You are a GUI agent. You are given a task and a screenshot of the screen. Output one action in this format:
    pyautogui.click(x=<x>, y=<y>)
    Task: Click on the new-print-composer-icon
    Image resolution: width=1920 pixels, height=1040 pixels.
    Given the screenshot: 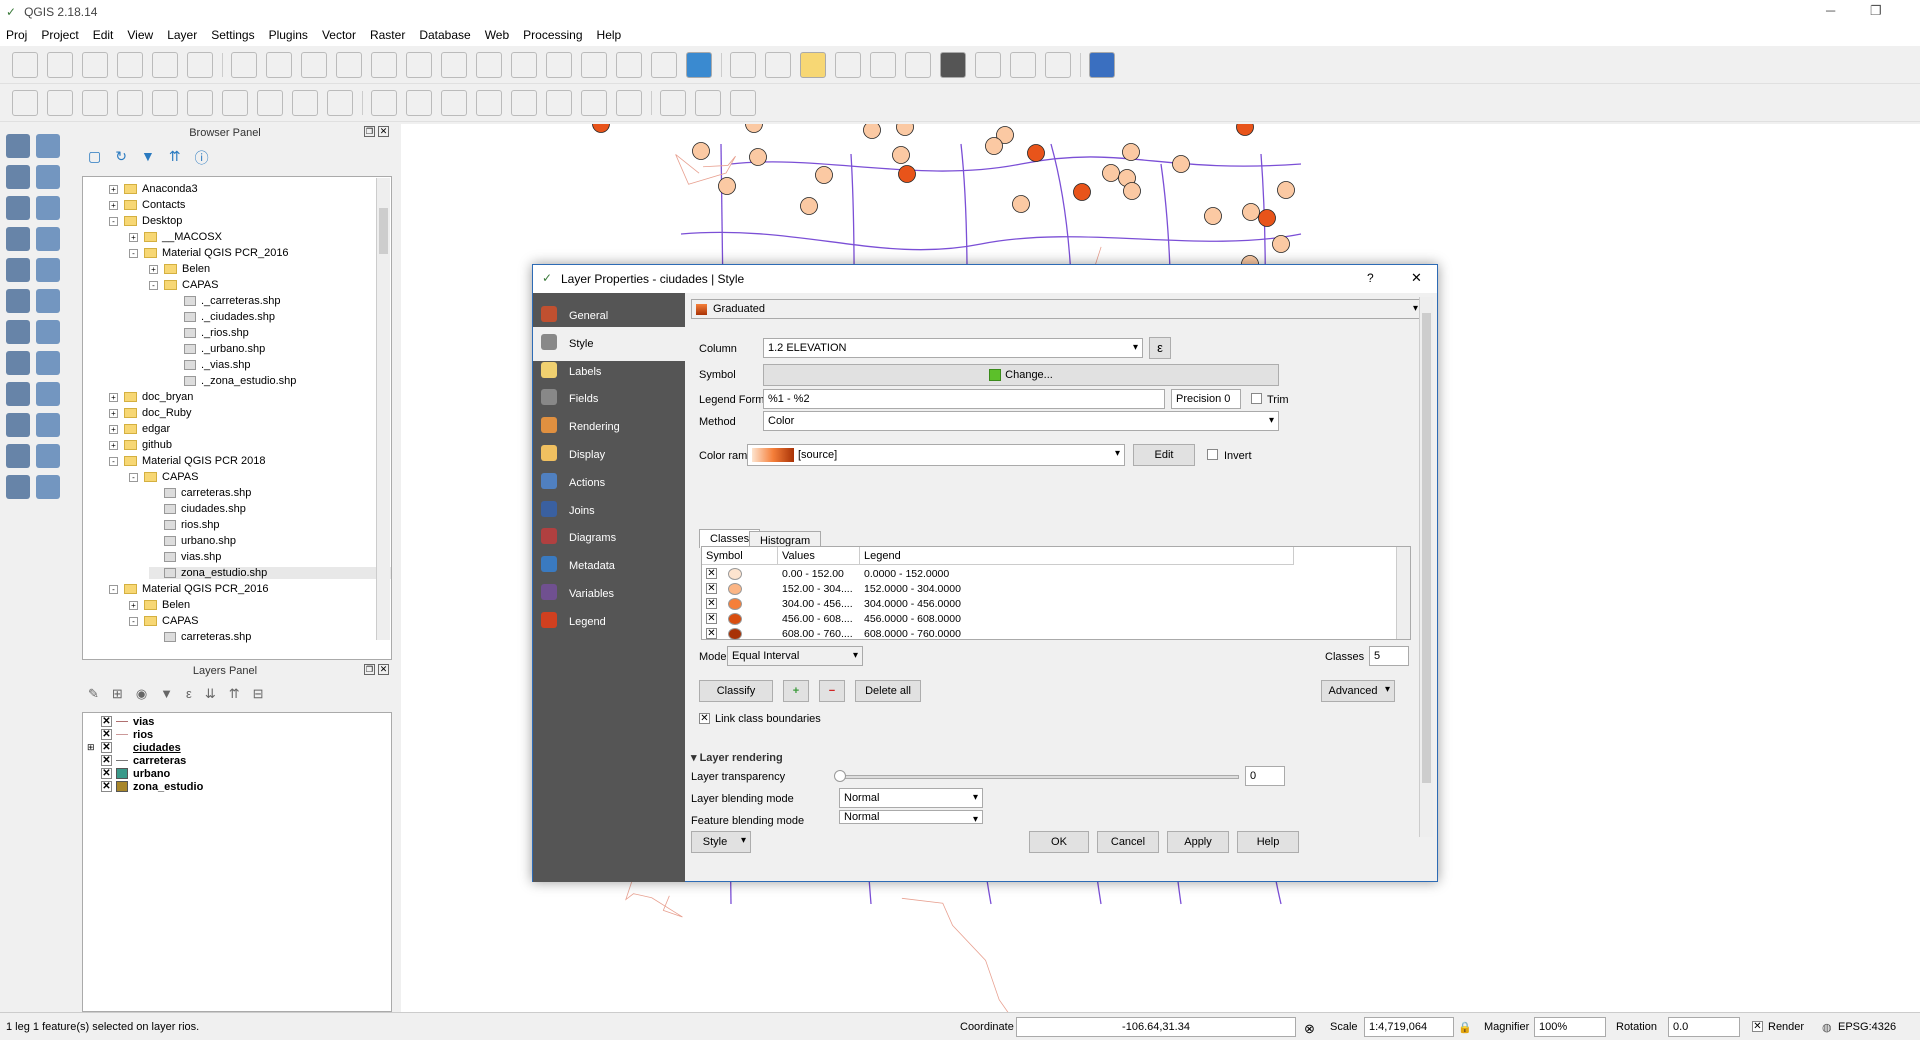 What is the action you would take?
    pyautogui.click(x=165, y=64)
    